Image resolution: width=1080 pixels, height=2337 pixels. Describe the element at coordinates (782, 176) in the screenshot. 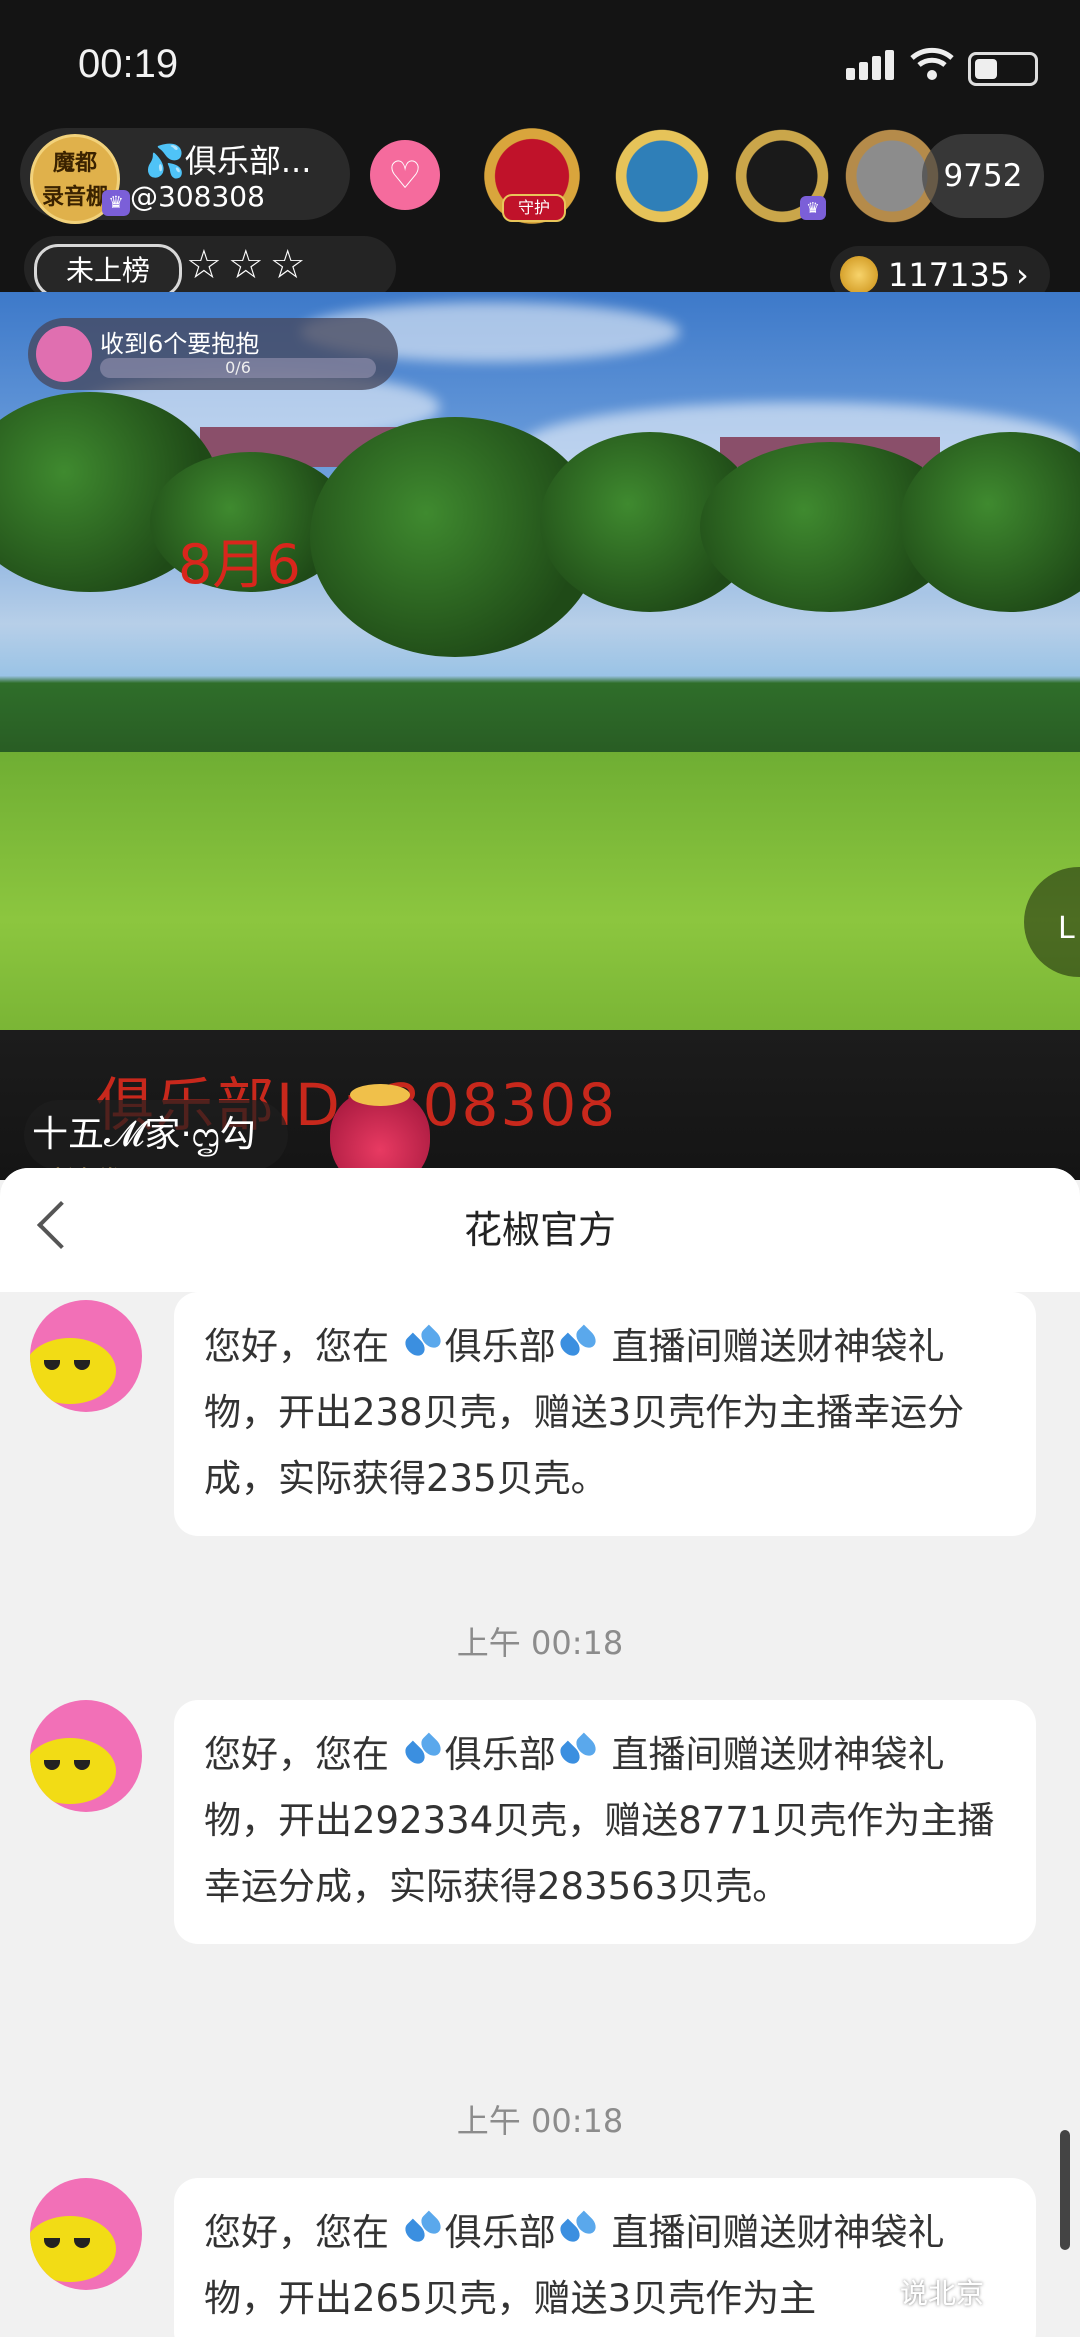

I see `top-viewer-avatar: ♛` at that location.